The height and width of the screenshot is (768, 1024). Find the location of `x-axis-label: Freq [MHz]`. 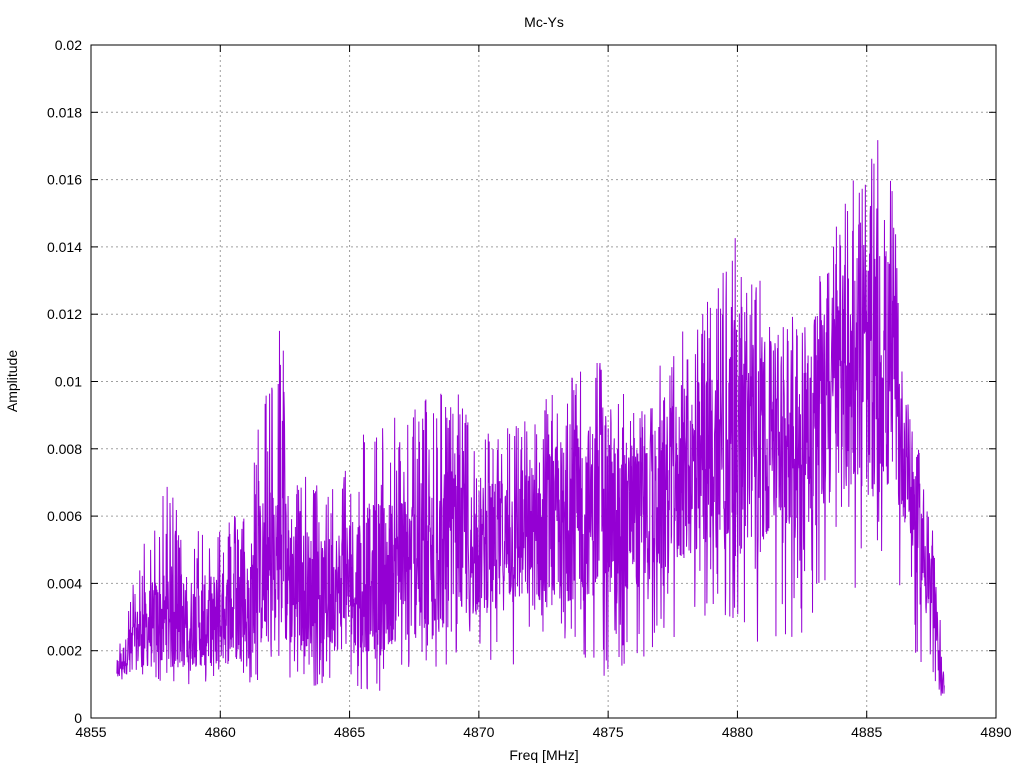

x-axis-label: Freq [MHz] is located at coordinates (543, 755).